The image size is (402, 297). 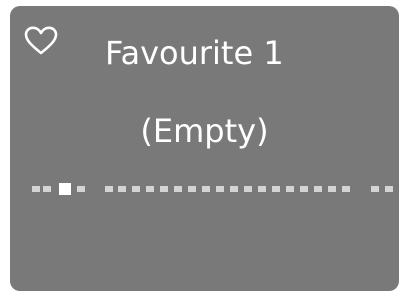 What do you see at coordinates (41, 41) in the screenshot?
I see `heart-outline-icon` at bounding box center [41, 41].